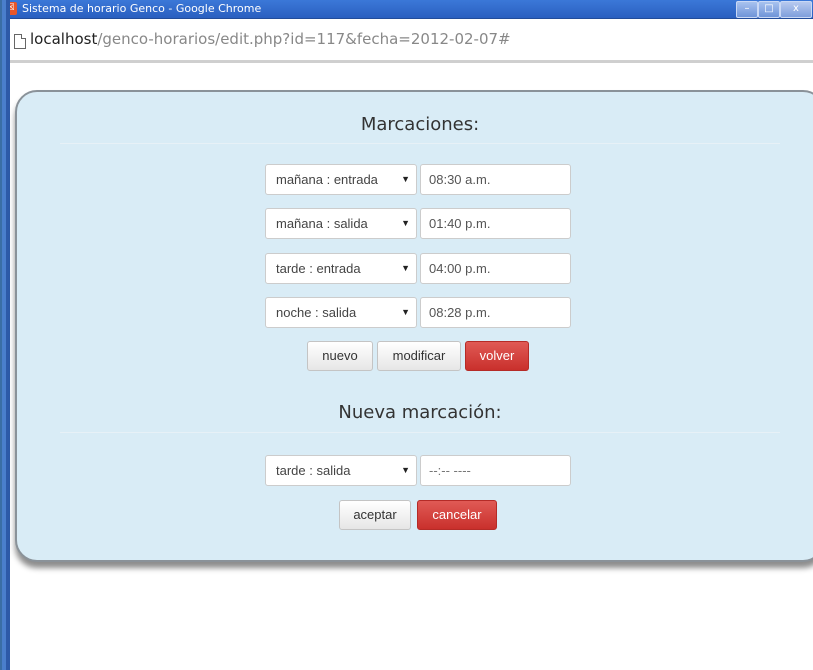 This screenshot has height=670, width=813. Describe the element at coordinates (327, 179) in the screenshot. I see `select-value: mañana : entrada` at that location.